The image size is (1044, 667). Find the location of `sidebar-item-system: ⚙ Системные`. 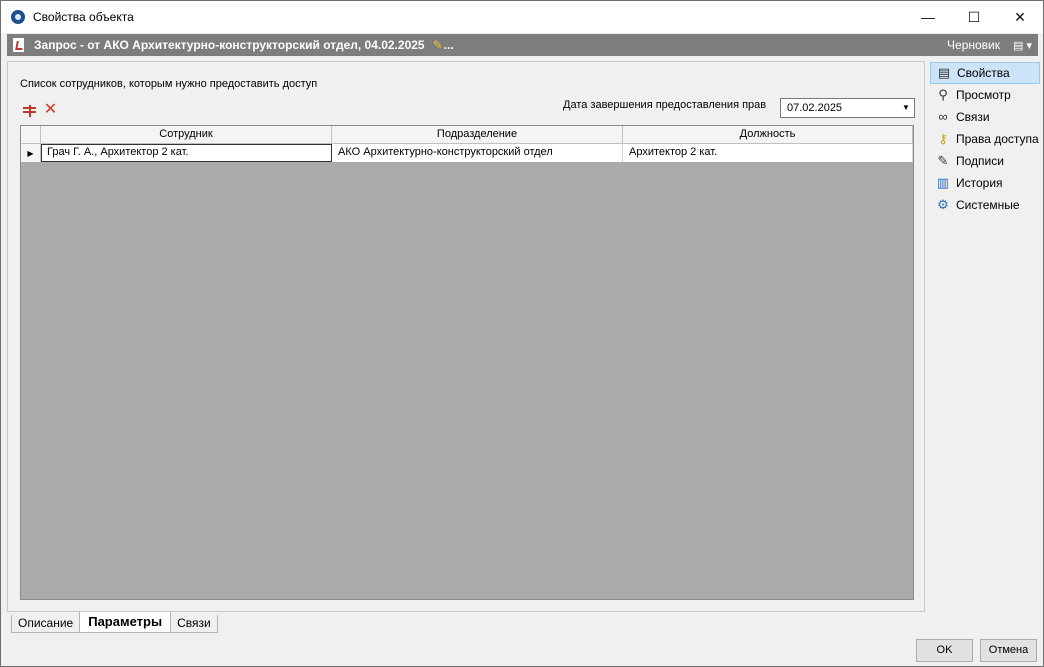

sidebar-item-system: ⚙ Системные is located at coordinates (985, 205).